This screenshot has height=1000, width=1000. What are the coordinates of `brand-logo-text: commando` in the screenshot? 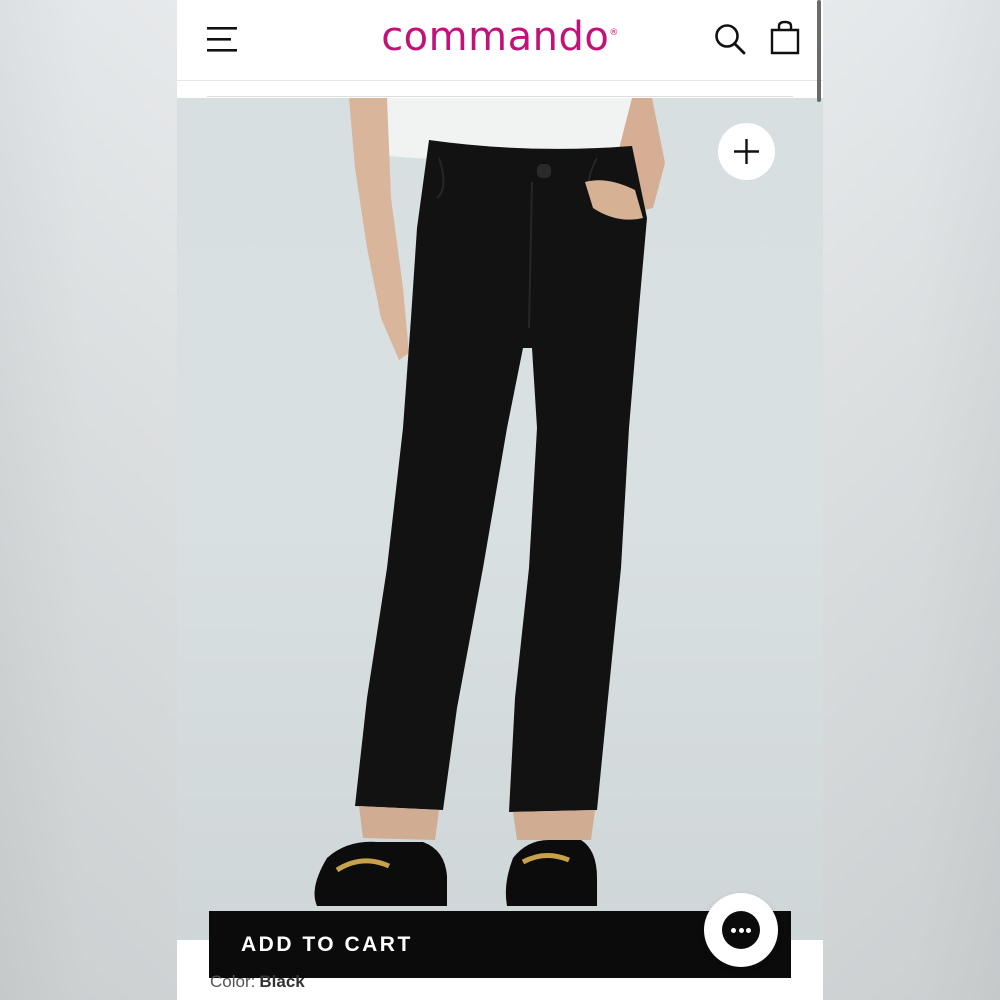 It's located at (495, 37).